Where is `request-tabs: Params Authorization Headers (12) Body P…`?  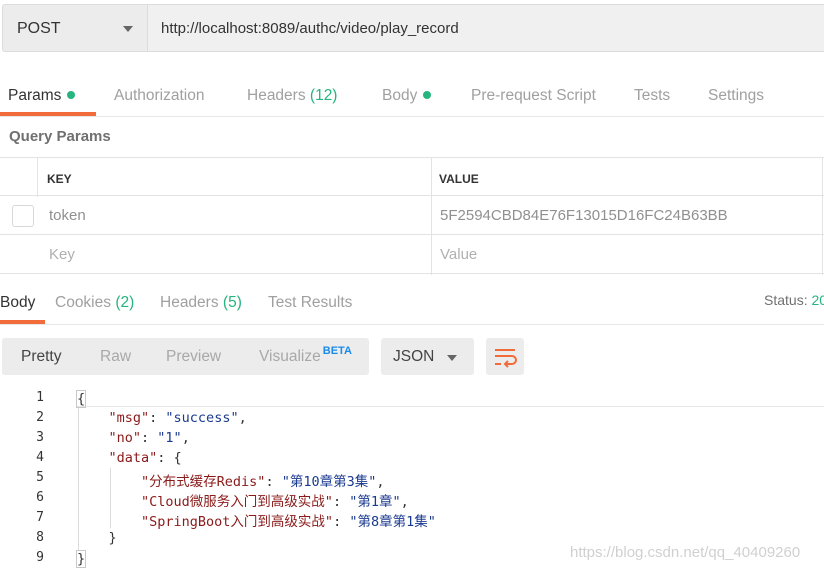
request-tabs: Params Authorization Headers (12) Body P… is located at coordinates (412, 98).